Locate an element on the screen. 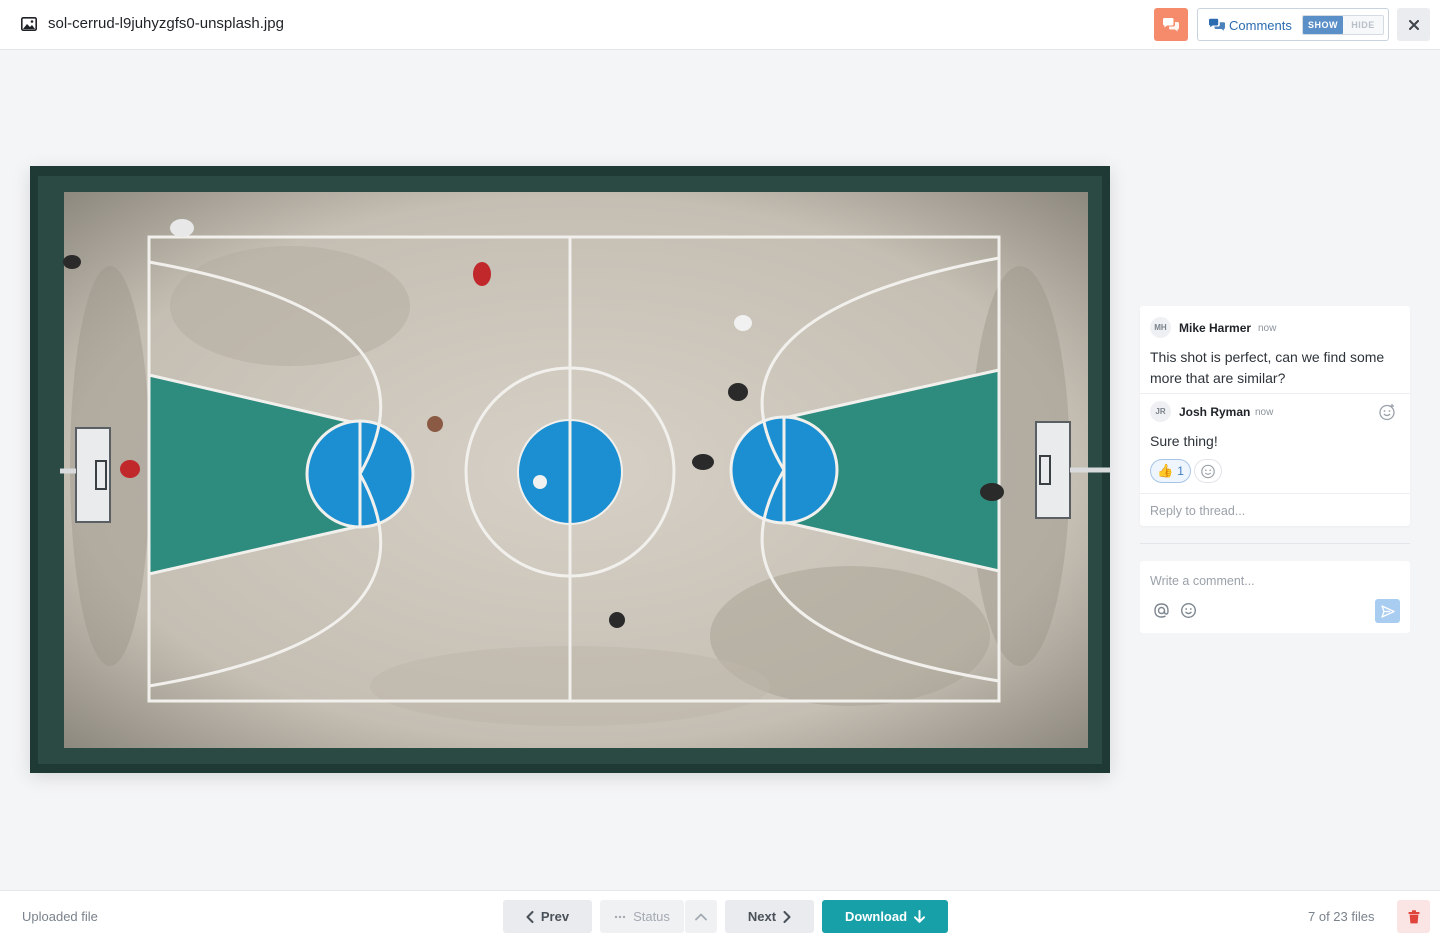 The width and height of the screenshot is (1440, 940). close-icon is located at coordinates (1413, 24).